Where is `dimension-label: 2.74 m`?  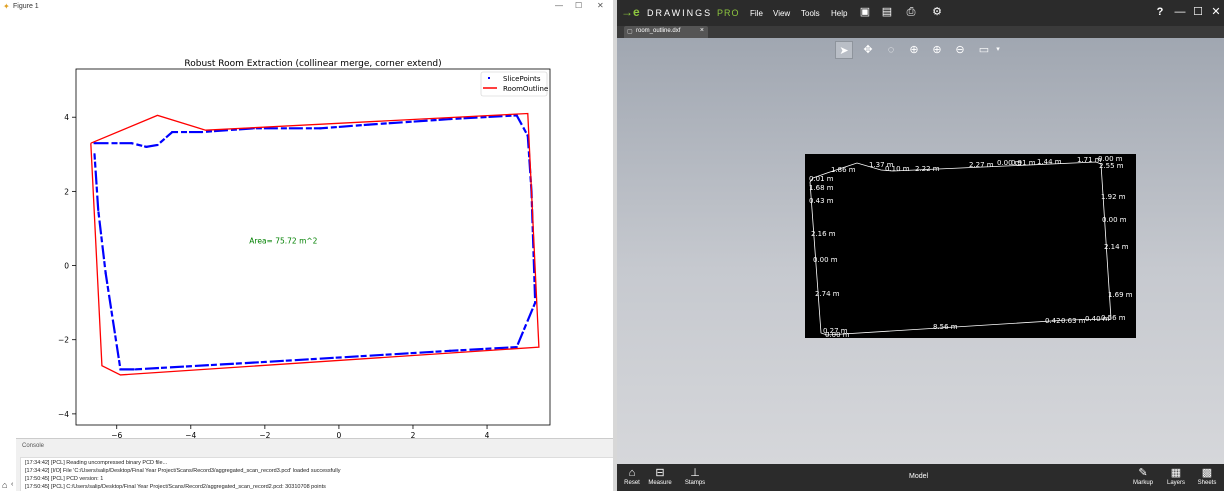
dimension-label: 2.74 m is located at coordinates (827, 294).